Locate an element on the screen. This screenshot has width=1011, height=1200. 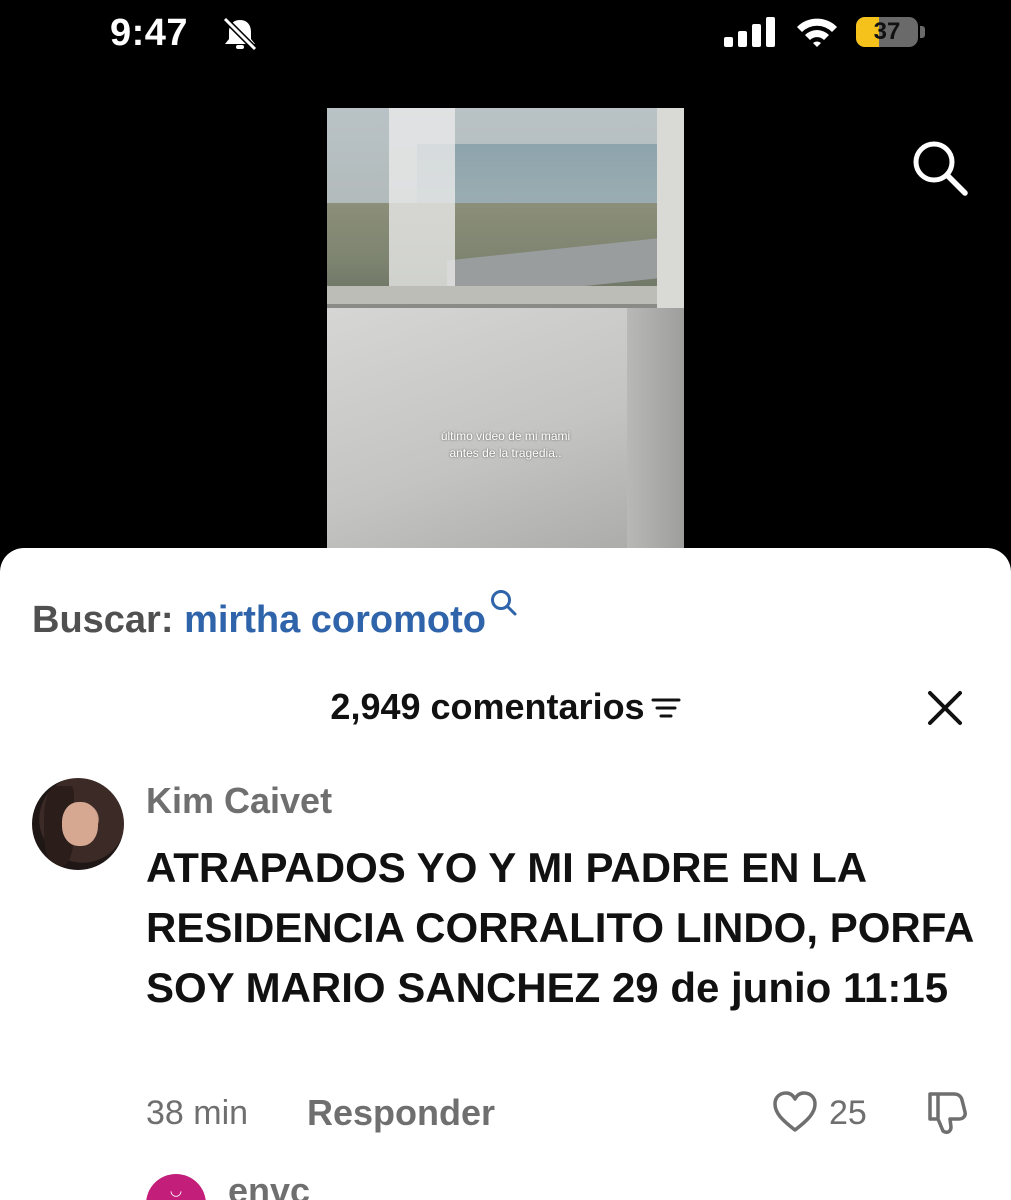
bell-muted-icon is located at coordinates (240, 34).